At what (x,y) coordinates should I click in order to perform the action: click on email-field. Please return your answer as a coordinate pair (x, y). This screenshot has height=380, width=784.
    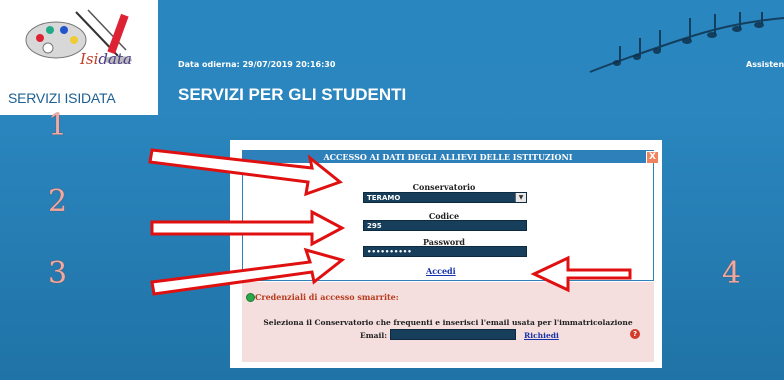
    Looking at the image, I should click on (453, 334).